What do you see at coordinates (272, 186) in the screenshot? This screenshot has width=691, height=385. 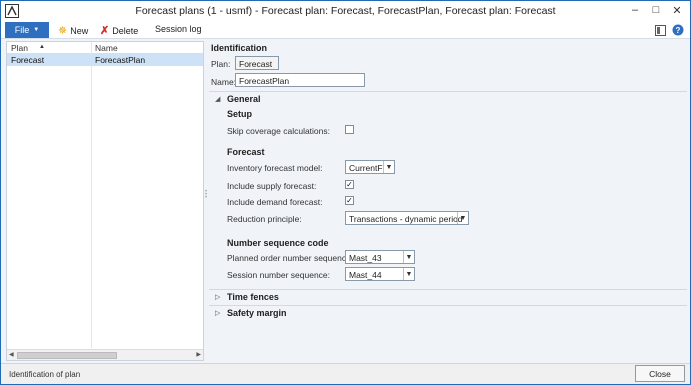 I see `include-supply-label: Include supply forecast:` at bounding box center [272, 186].